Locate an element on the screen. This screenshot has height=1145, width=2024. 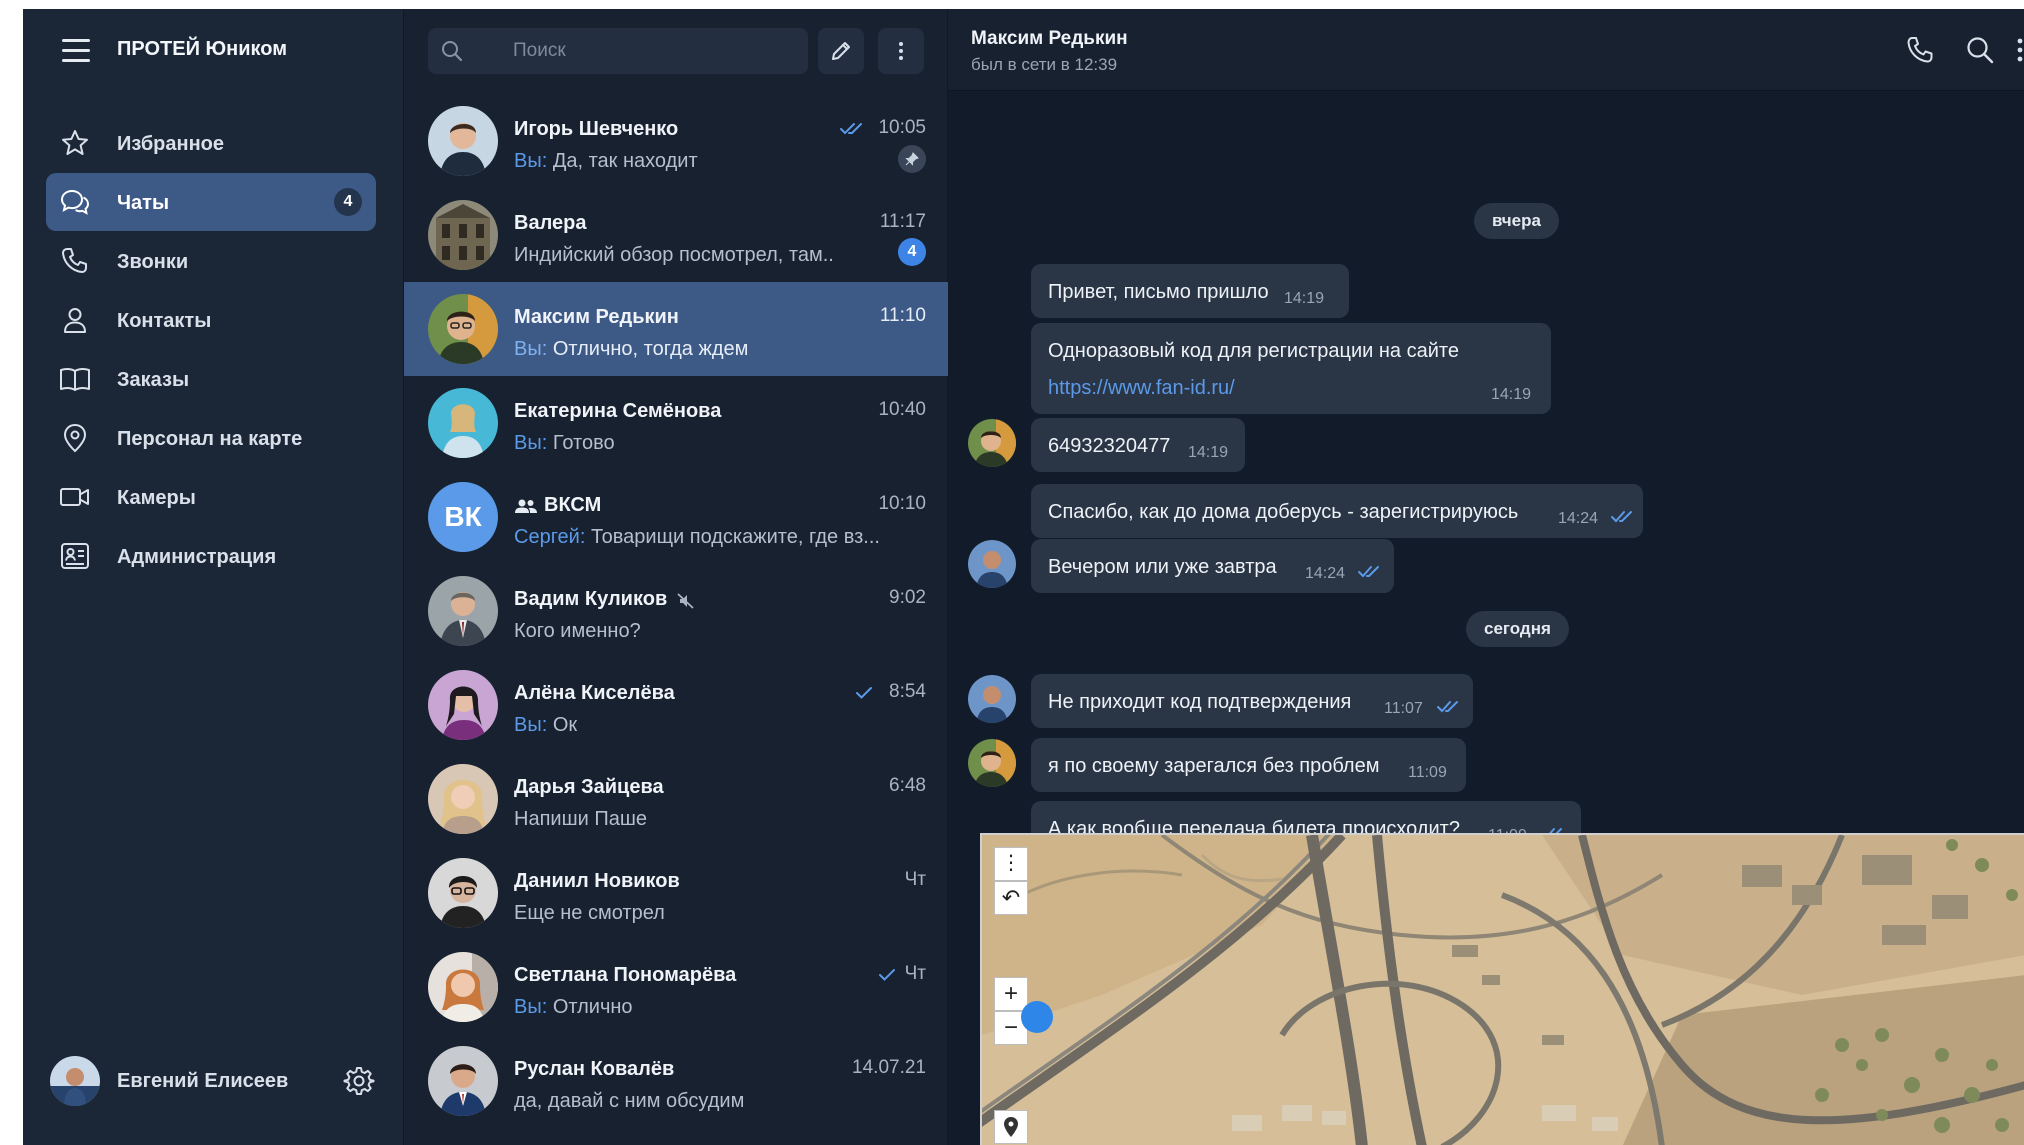
chat-row: Вадим Куликов 9:02 Кого именно? is located at coordinates (676, 611).